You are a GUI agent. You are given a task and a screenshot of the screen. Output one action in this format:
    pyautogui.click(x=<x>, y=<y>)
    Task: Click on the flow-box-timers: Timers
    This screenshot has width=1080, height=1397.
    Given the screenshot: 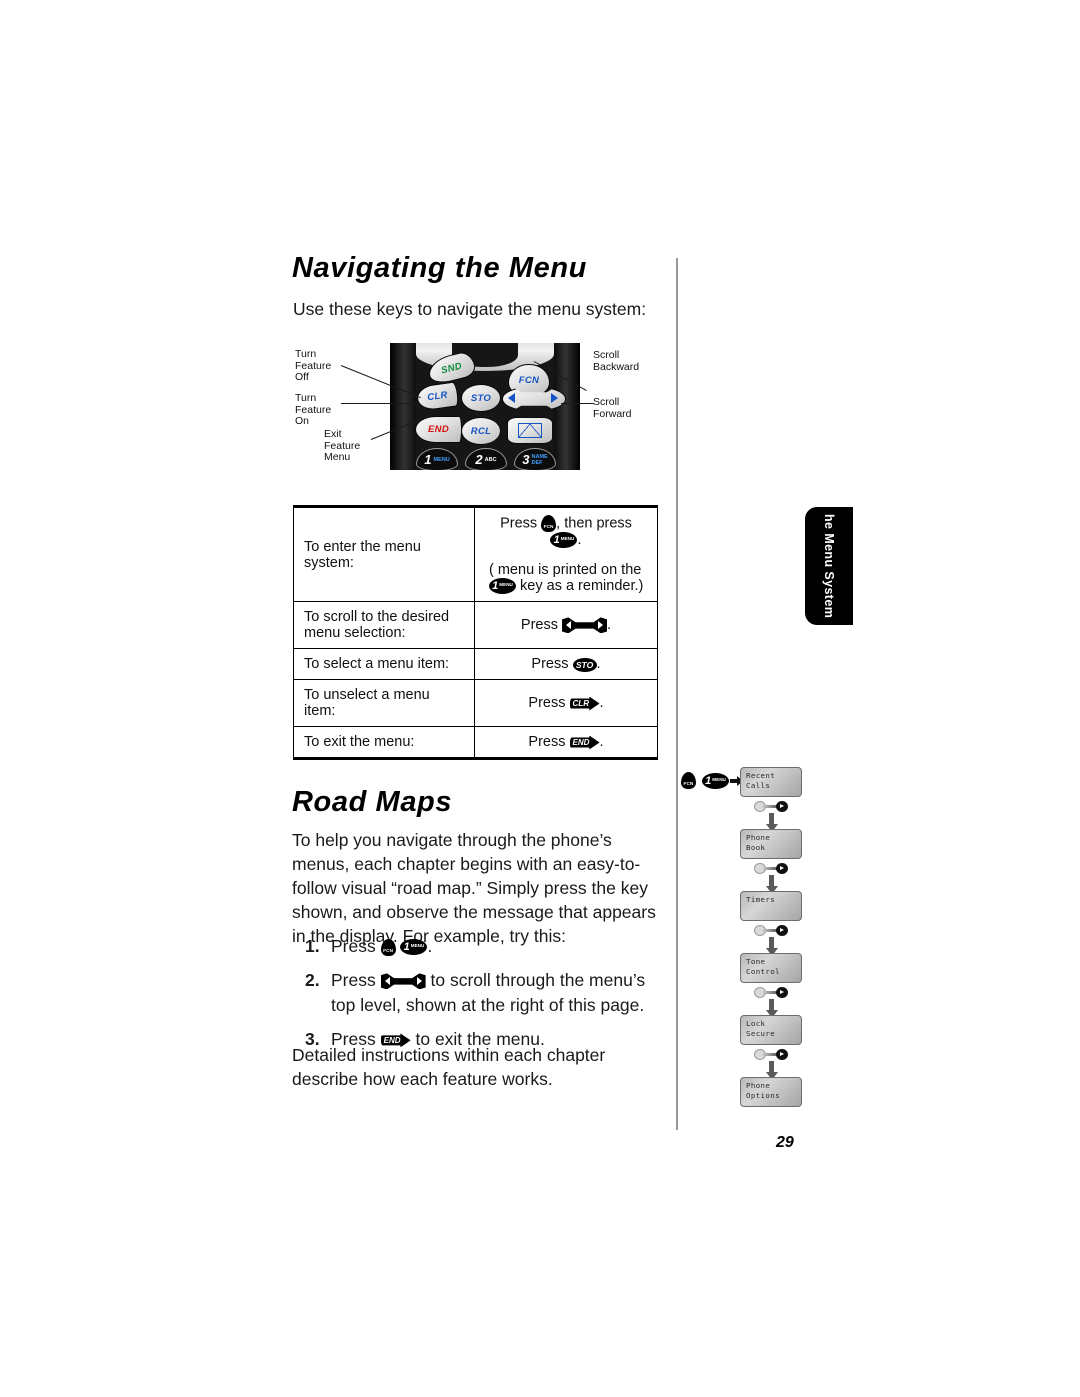 What is the action you would take?
    pyautogui.click(x=771, y=906)
    